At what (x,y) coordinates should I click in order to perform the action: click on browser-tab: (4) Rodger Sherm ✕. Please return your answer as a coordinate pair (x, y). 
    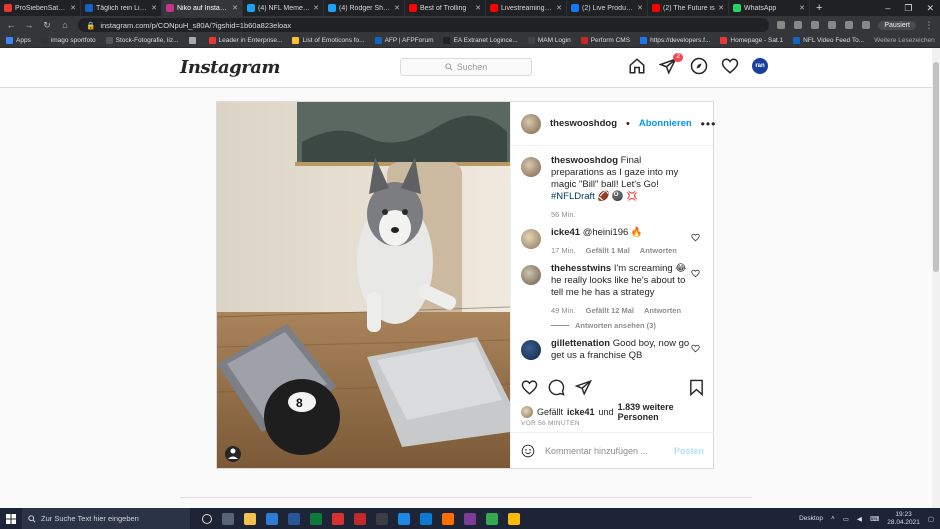
    Looking at the image, I should click on (364, 8).